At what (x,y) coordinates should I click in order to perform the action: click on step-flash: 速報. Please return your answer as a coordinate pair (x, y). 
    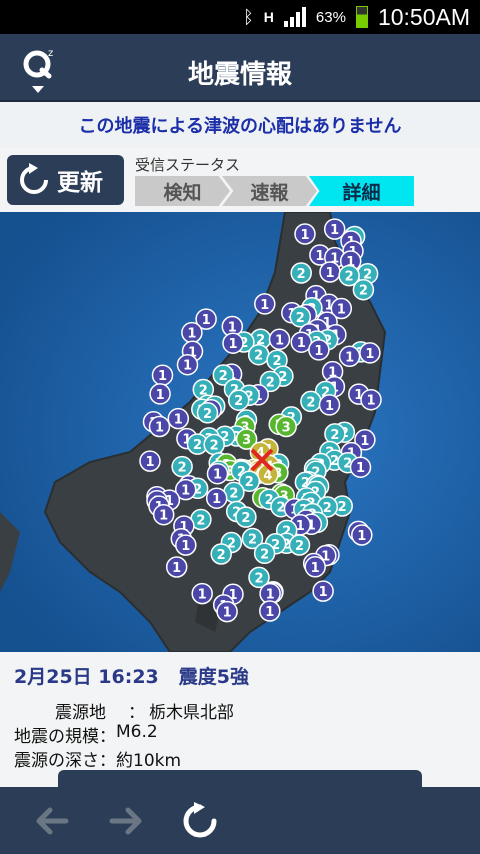
    Looking at the image, I should click on (269, 191).